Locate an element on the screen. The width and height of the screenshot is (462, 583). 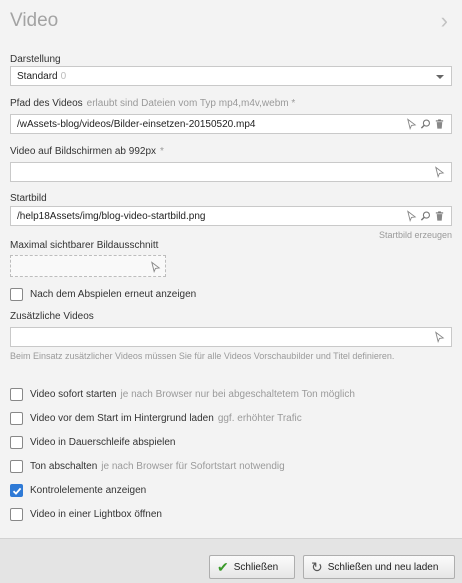
close-button: ✔ Schließen is located at coordinates (252, 567).